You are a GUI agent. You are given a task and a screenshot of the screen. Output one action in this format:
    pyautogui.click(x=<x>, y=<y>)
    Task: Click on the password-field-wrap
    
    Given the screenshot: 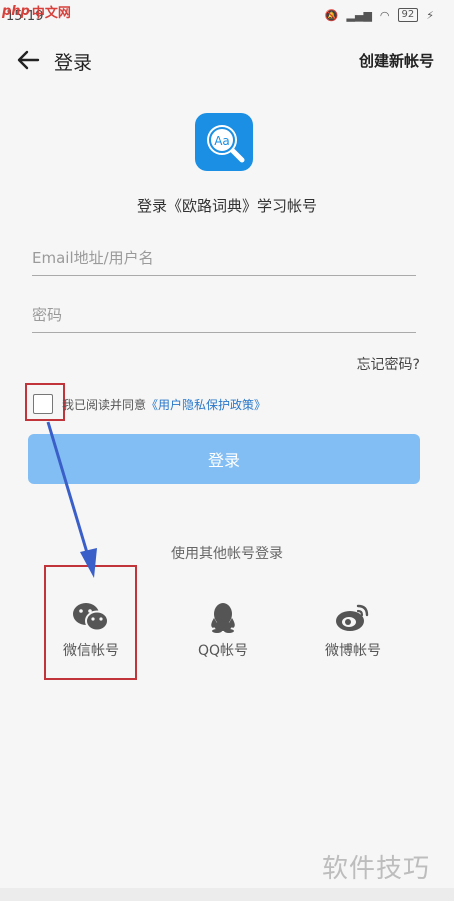 What is the action you would take?
    pyautogui.click(x=224, y=315)
    